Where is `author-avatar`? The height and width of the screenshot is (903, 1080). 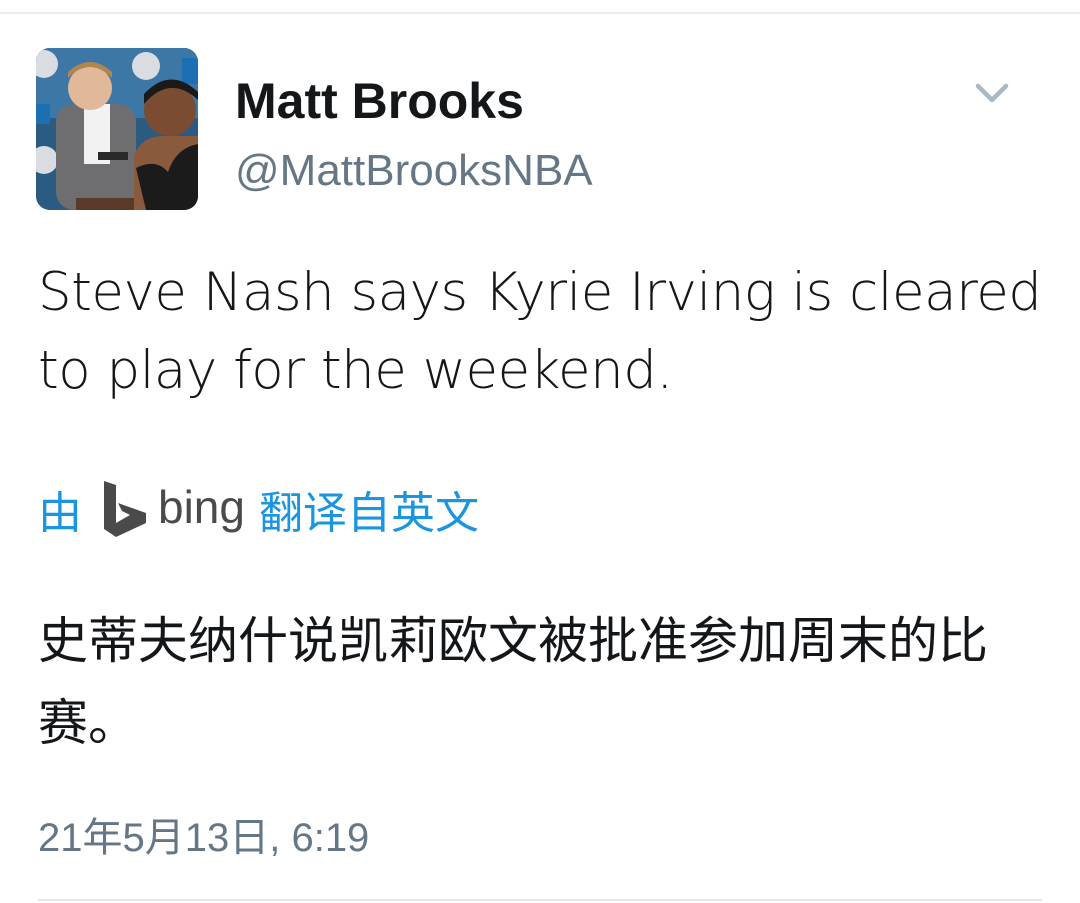
author-avatar is located at coordinates (117, 129).